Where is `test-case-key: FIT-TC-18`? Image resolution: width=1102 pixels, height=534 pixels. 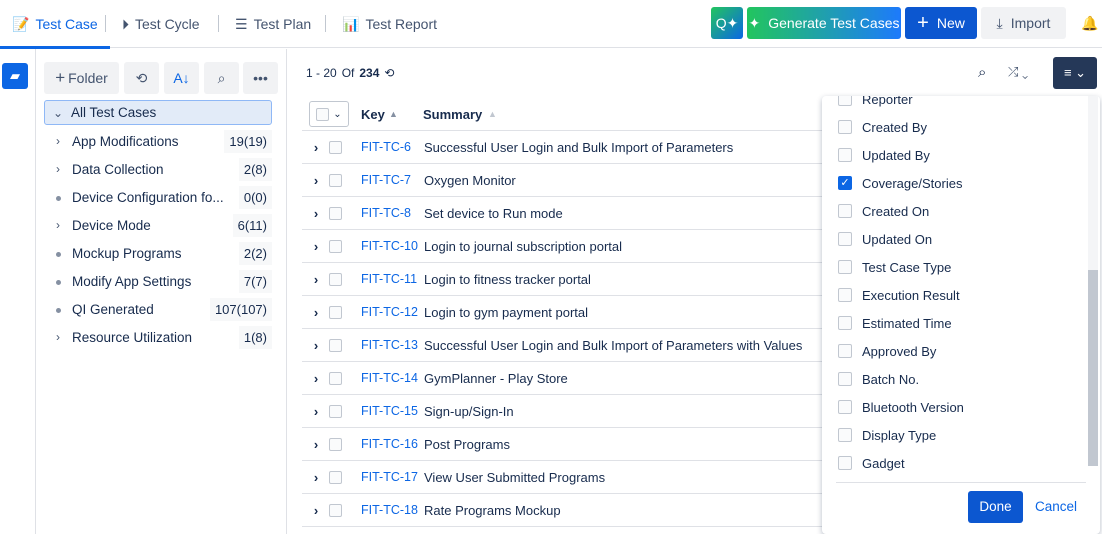
test-case-key: FIT-TC-18 is located at coordinates (389, 510).